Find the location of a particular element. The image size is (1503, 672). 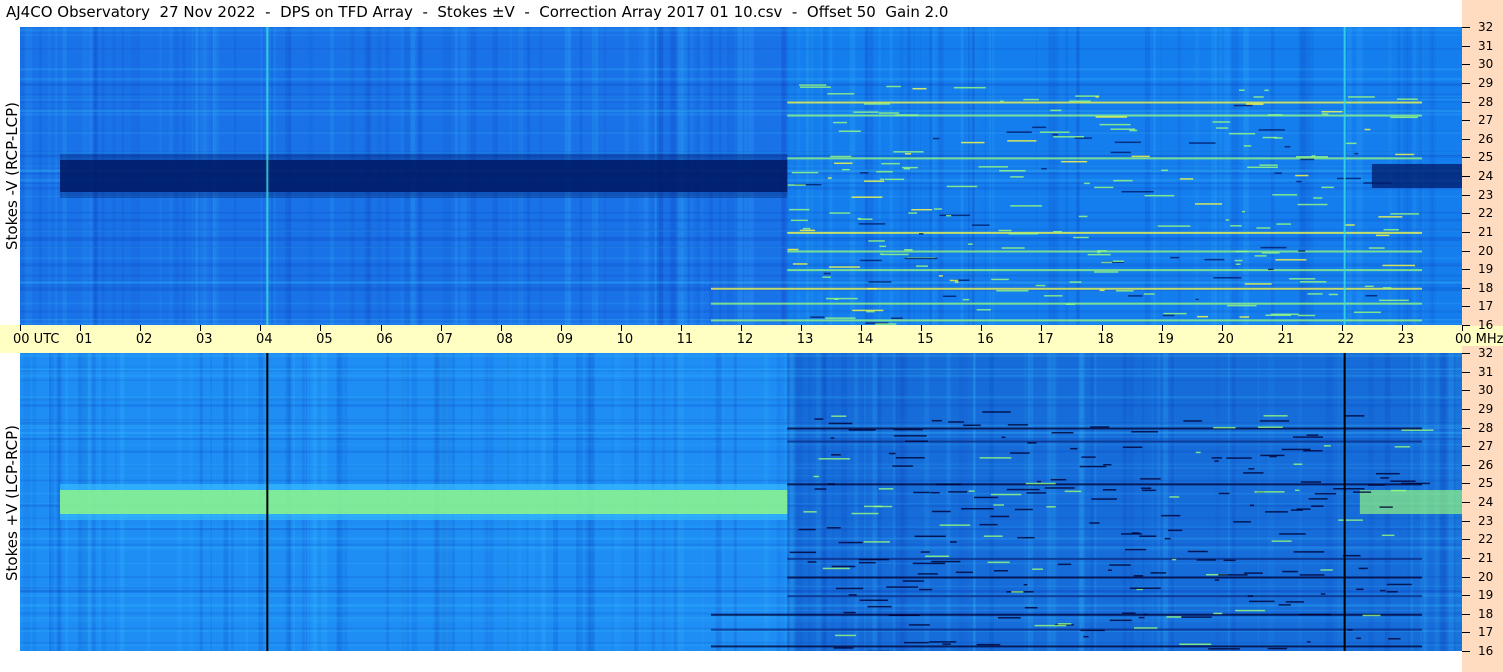

interference-line is located at coordinates (1104, 270).